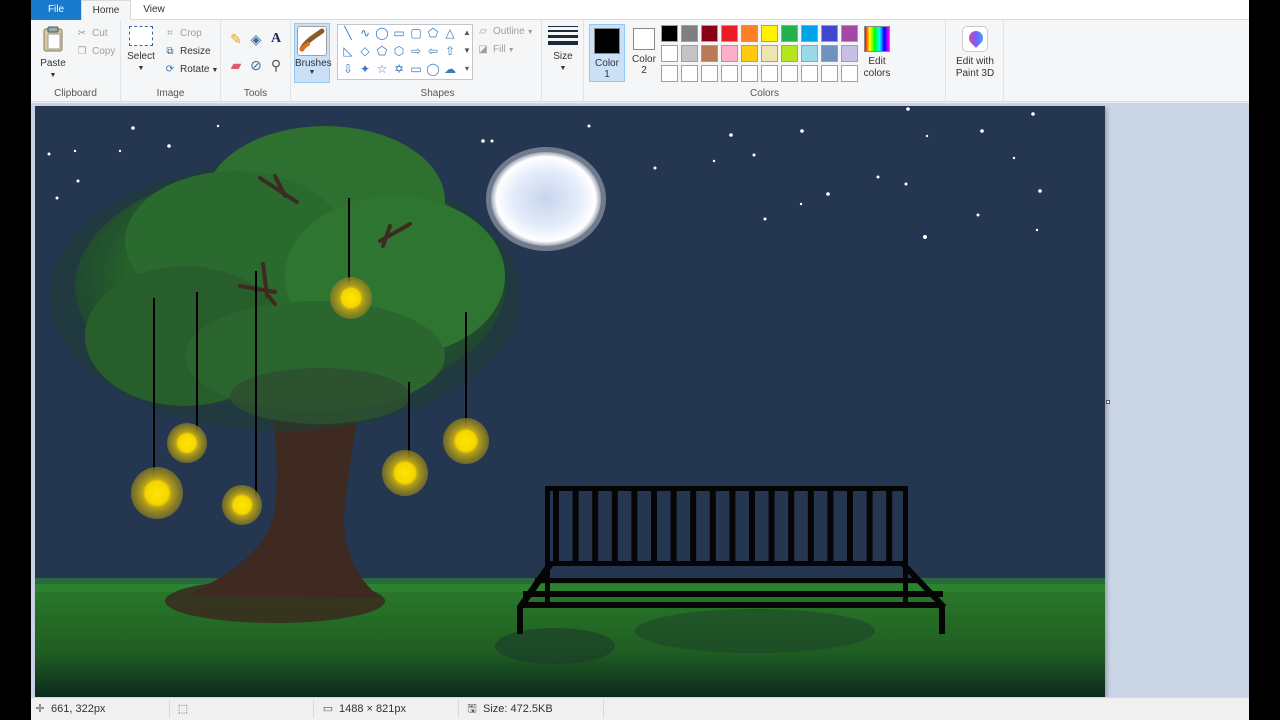 This screenshot has height=720, width=1280. Describe the element at coordinates (467, 51) in the screenshot. I see `scroll-down-icon: ▼` at that location.